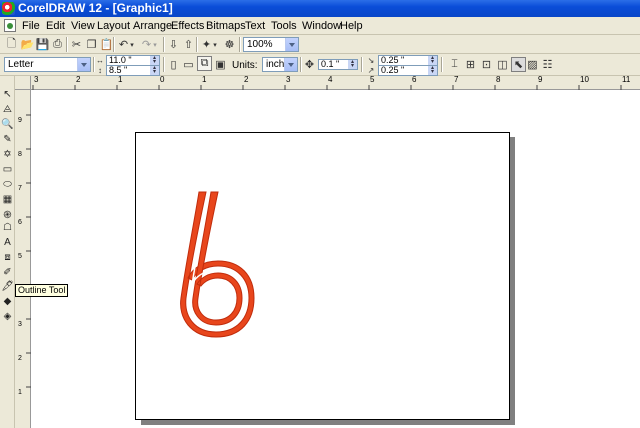 This screenshot has height=428, width=640. I want to click on tooltip: Outline Tool, so click(42, 290).